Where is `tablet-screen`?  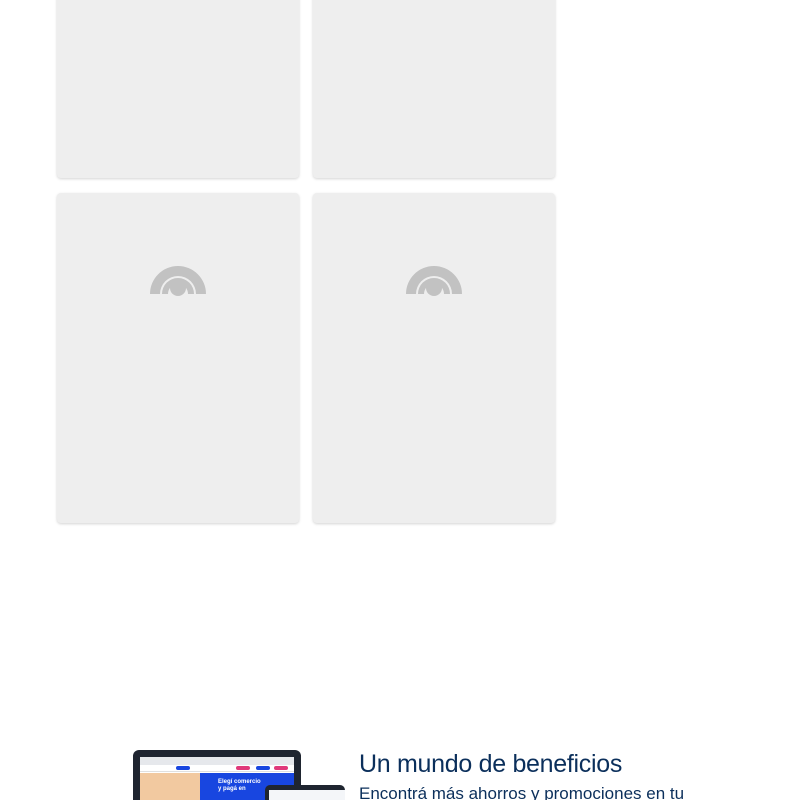 tablet-screen is located at coordinates (307, 795).